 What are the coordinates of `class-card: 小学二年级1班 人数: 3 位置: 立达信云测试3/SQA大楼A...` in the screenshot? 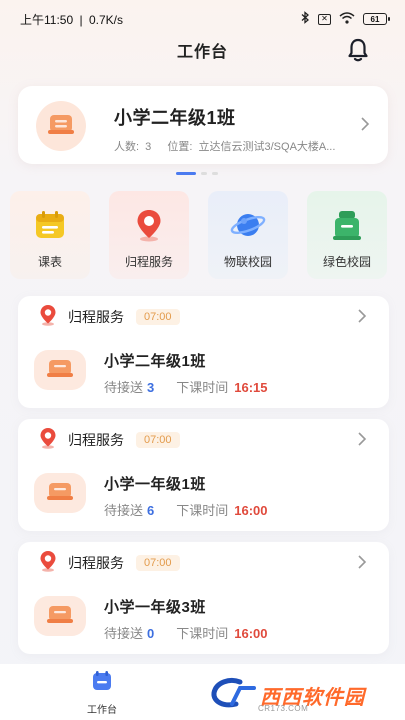 It's located at (203, 125).